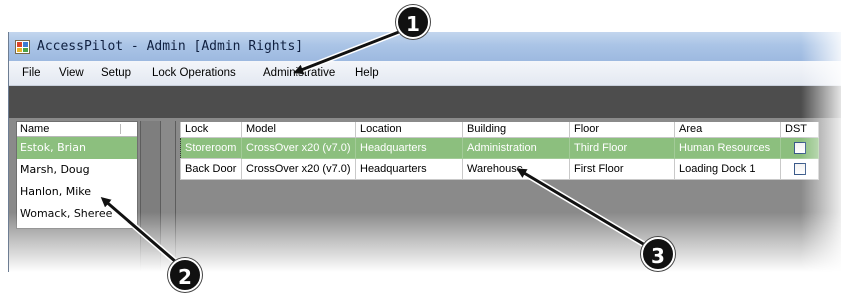 The image size is (841, 297). What do you see at coordinates (516, 147) in the screenshot?
I see `cell-building: Administration` at bounding box center [516, 147].